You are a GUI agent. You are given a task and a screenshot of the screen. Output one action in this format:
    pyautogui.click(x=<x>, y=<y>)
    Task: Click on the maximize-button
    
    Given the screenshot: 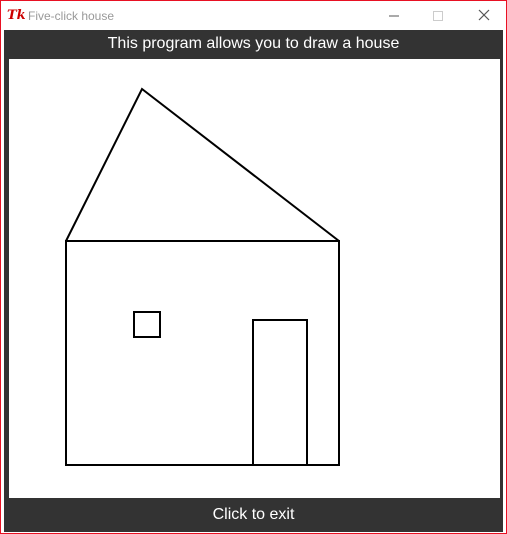 What is the action you would take?
    pyautogui.click(x=438, y=15)
    